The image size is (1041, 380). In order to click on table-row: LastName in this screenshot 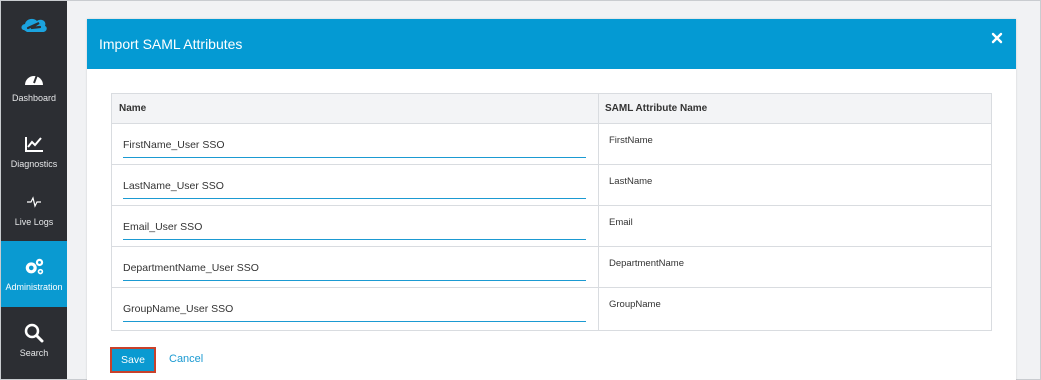, I will do `click(551, 185)`.